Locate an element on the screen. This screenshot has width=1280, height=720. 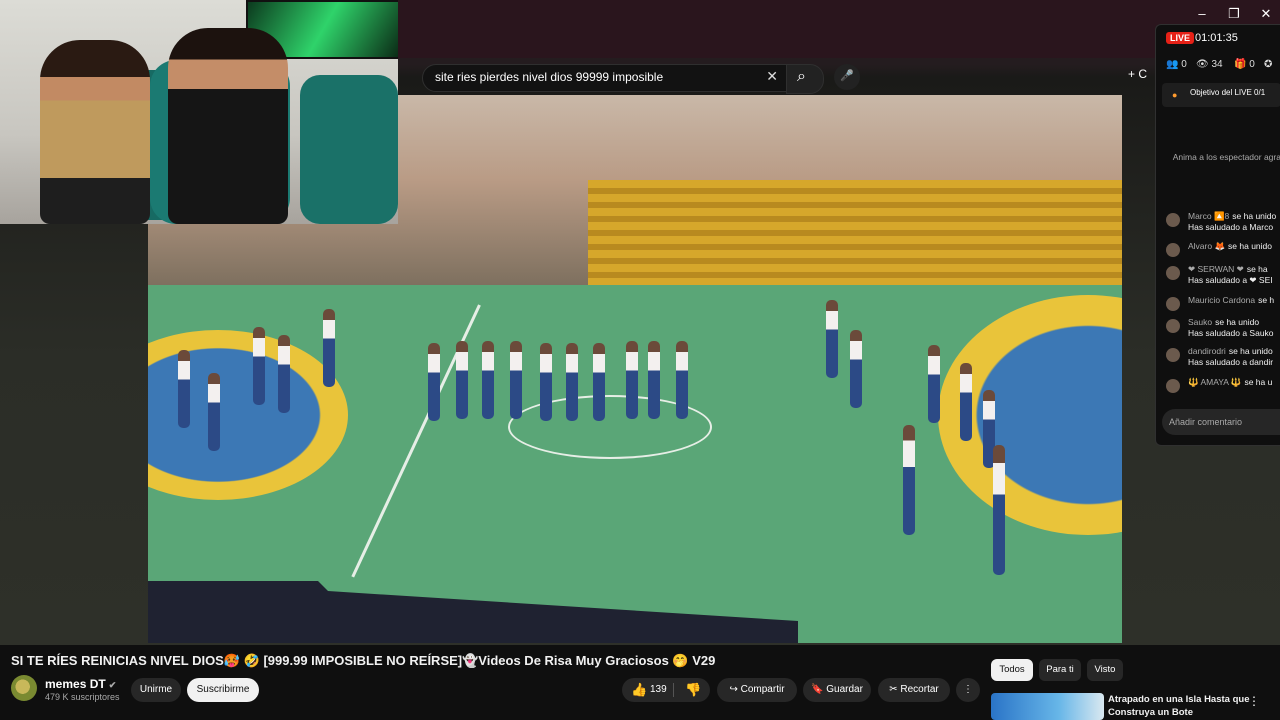
chat-username: dandirodri is located at coordinates (1207, 351).